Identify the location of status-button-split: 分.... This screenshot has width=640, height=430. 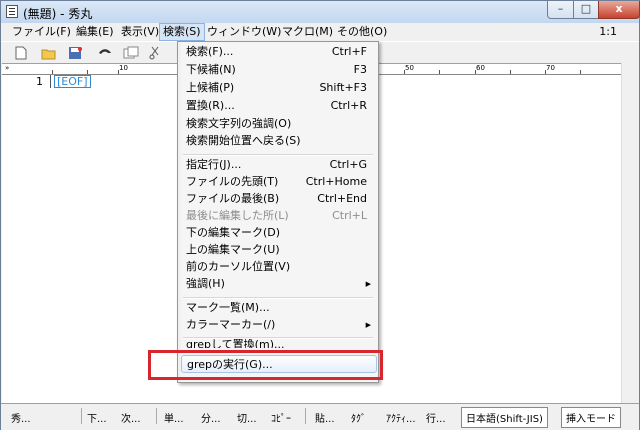
(211, 417).